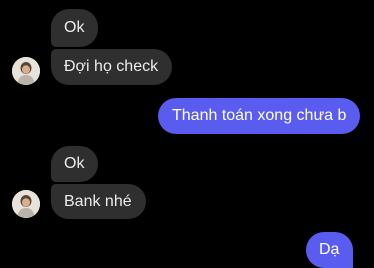  I want to click on message-text: Dạ, so click(329, 249).